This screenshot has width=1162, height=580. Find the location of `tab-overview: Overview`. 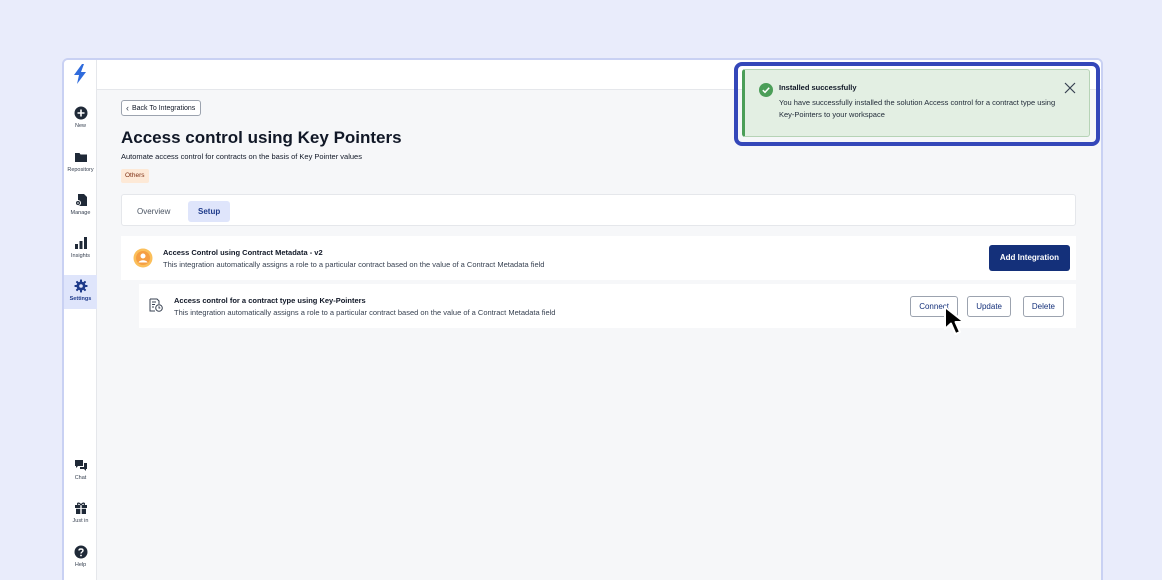

tab-overview: Overview is located at coordinates (153, 211).